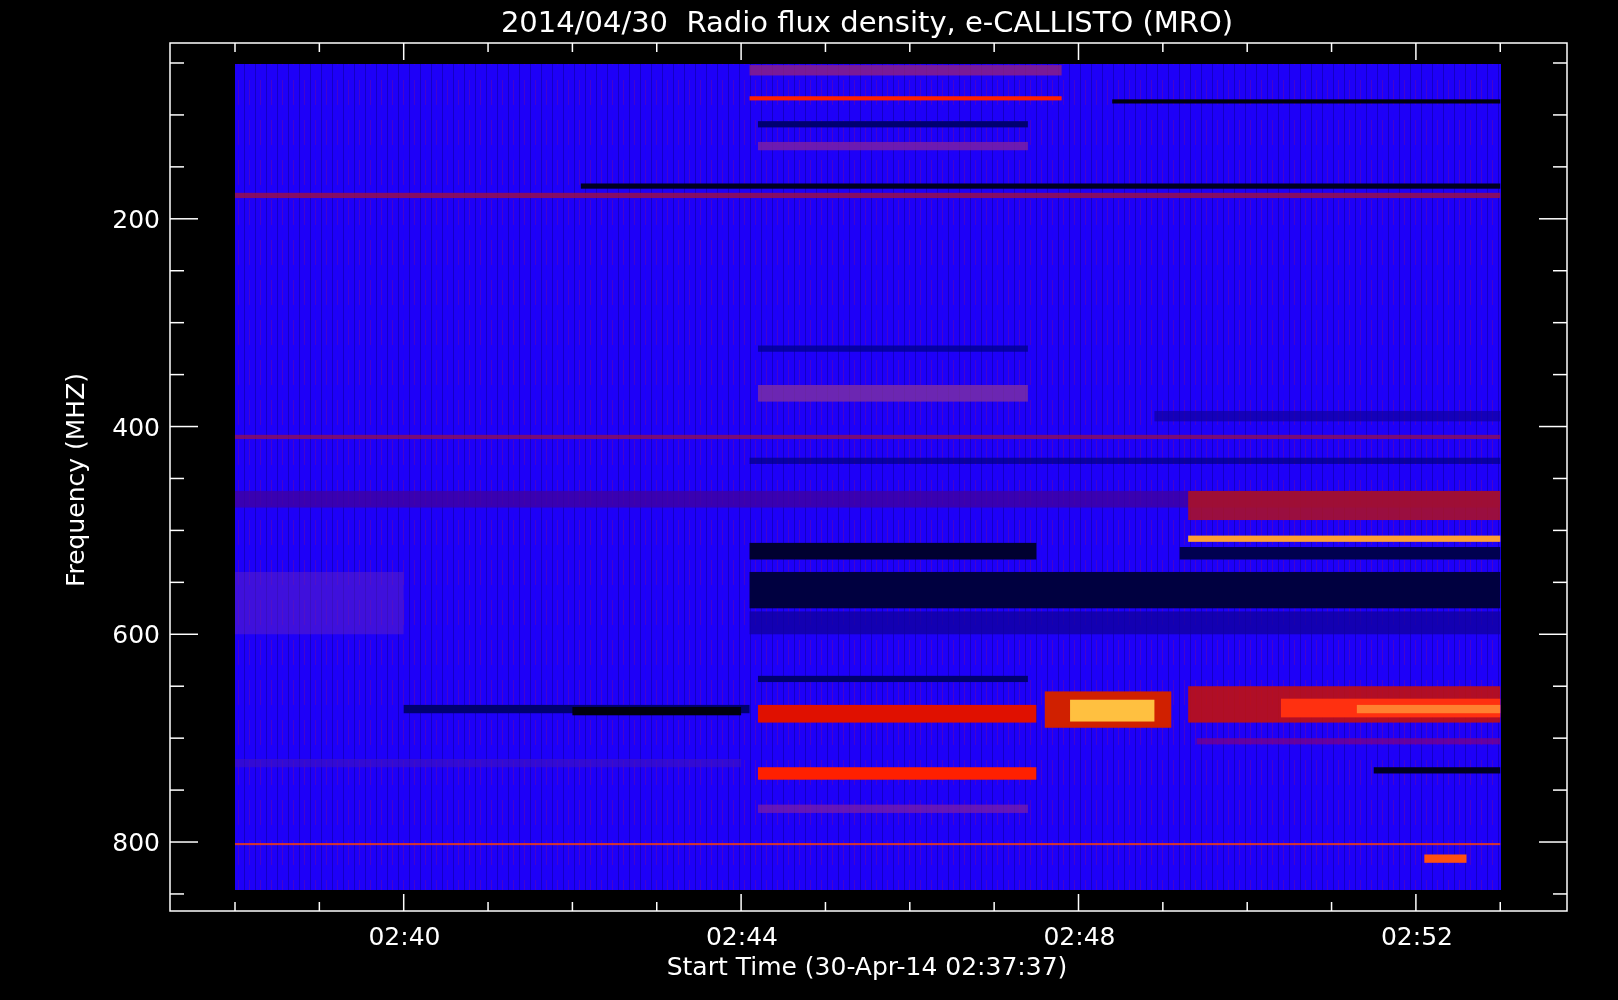  I want to click on tick-label: 02:40, so click(404, 936).